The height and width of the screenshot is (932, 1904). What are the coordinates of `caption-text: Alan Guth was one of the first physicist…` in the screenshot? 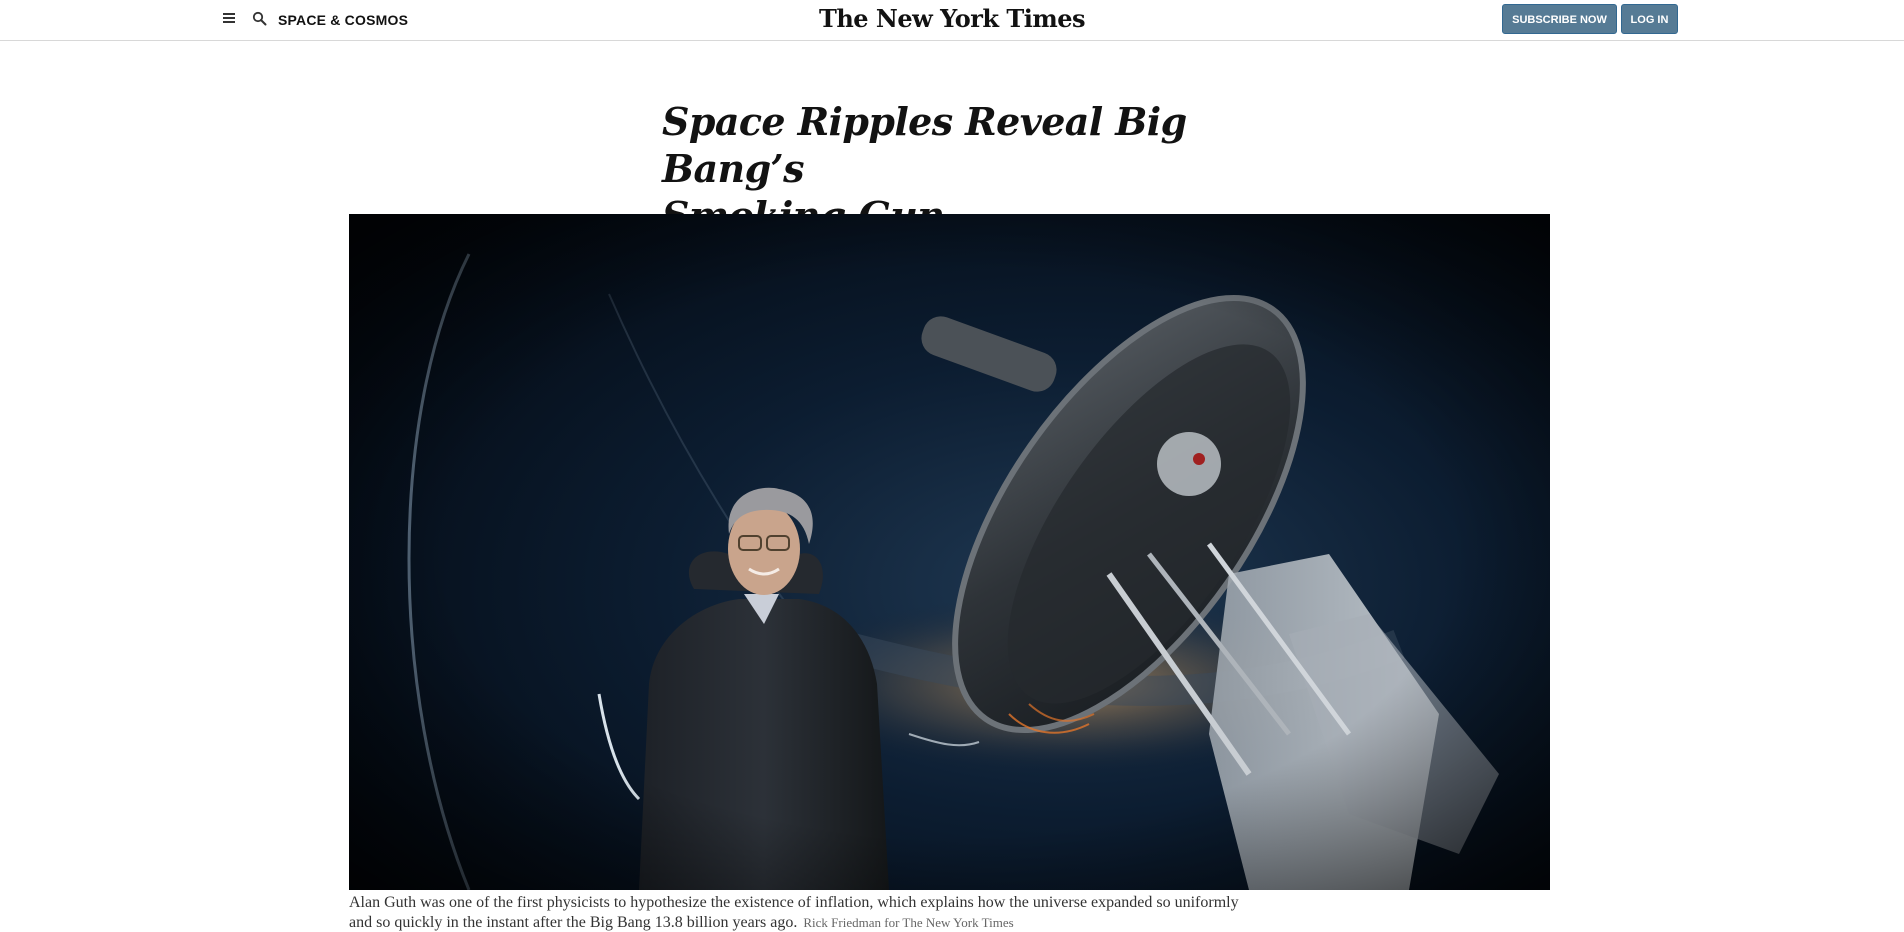 It's located at (794, 912).